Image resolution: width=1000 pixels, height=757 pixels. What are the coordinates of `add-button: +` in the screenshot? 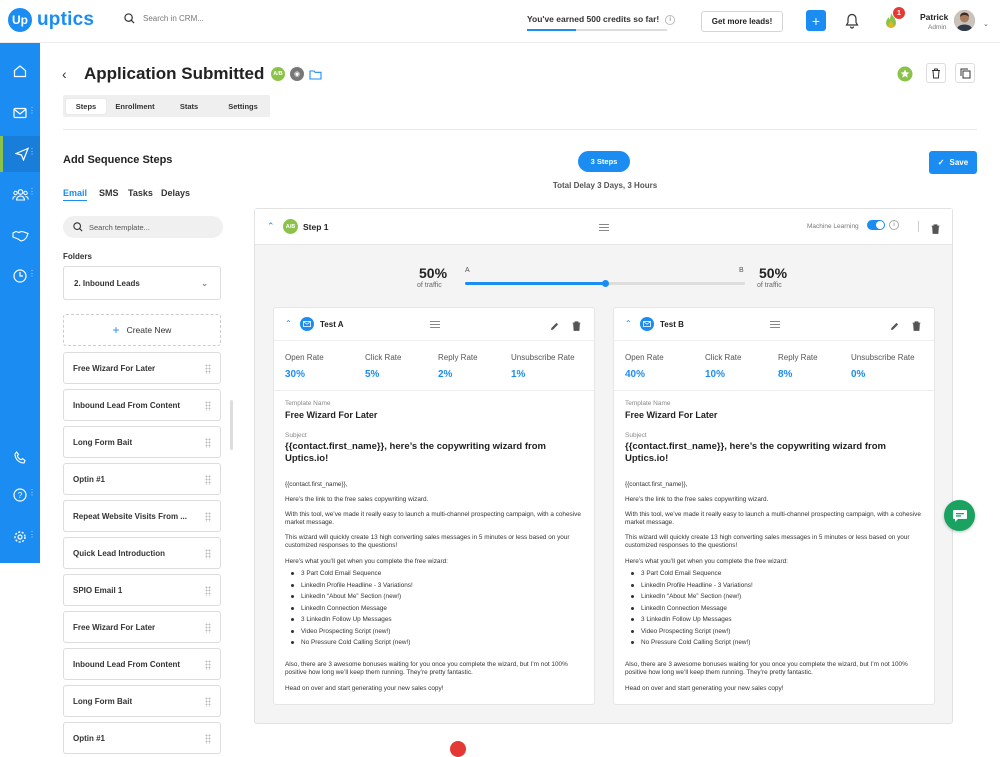 It's located at (816, 20).